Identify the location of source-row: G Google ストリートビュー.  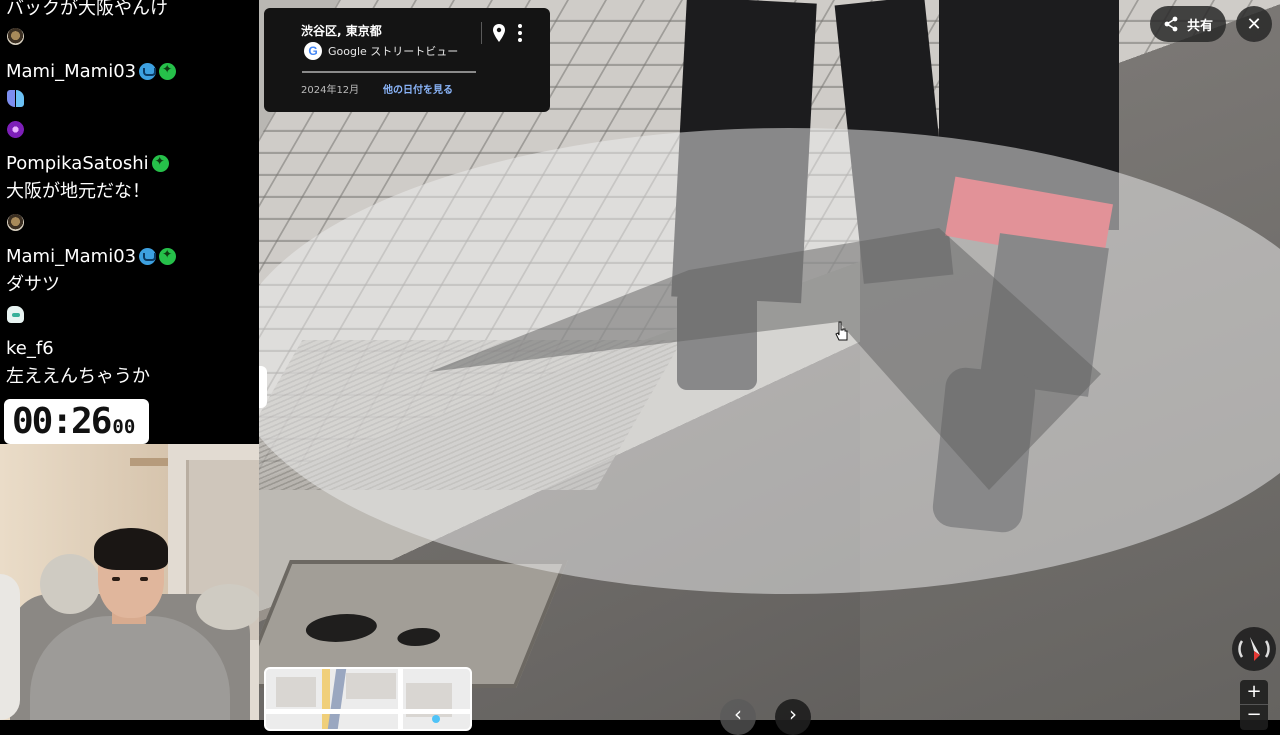
(381, 51).